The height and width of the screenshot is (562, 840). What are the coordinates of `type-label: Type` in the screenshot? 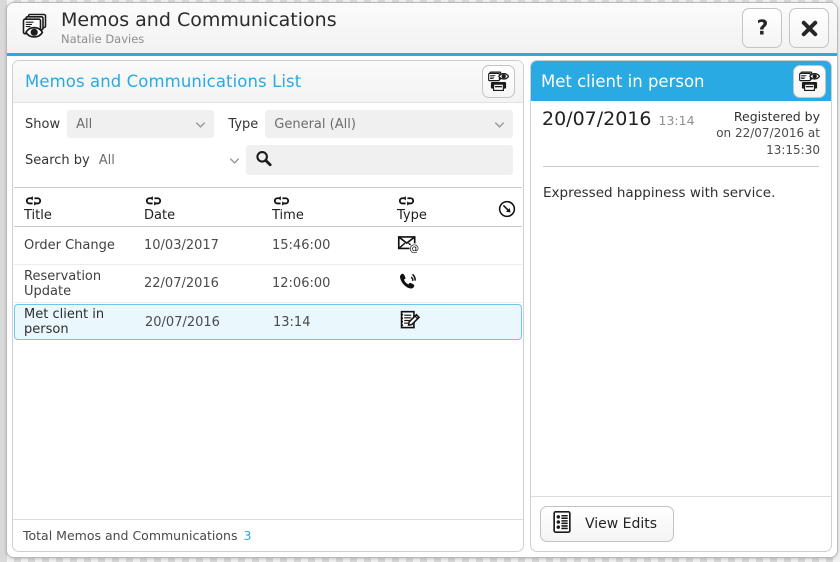 It's located at (243, 124).